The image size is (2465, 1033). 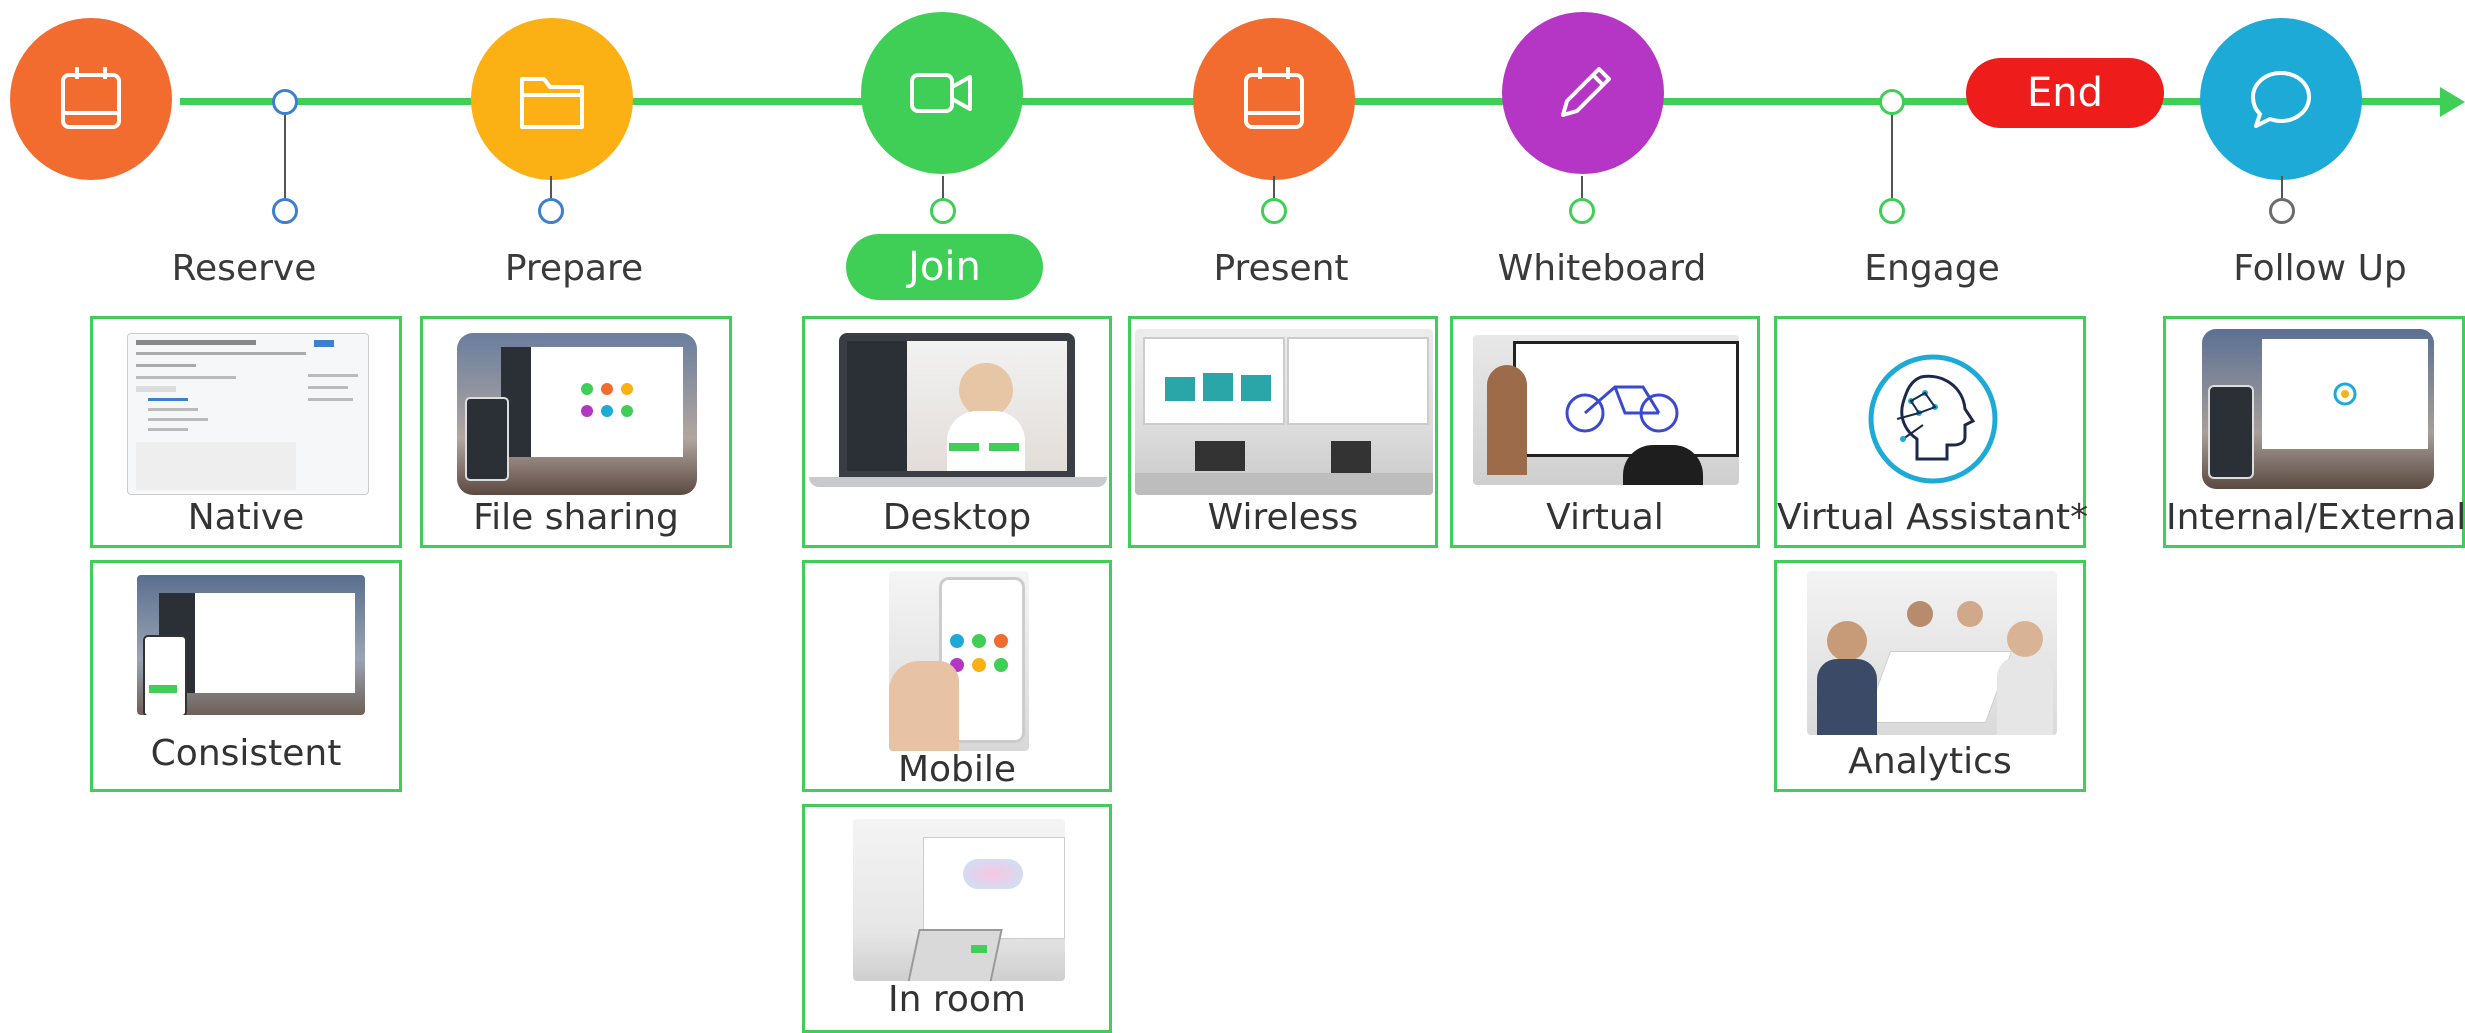 What do you see at coordinates (574, 268) in the screenshot?
I see `stage-label-prepare: Prepare` at bounding box center [574, 268].